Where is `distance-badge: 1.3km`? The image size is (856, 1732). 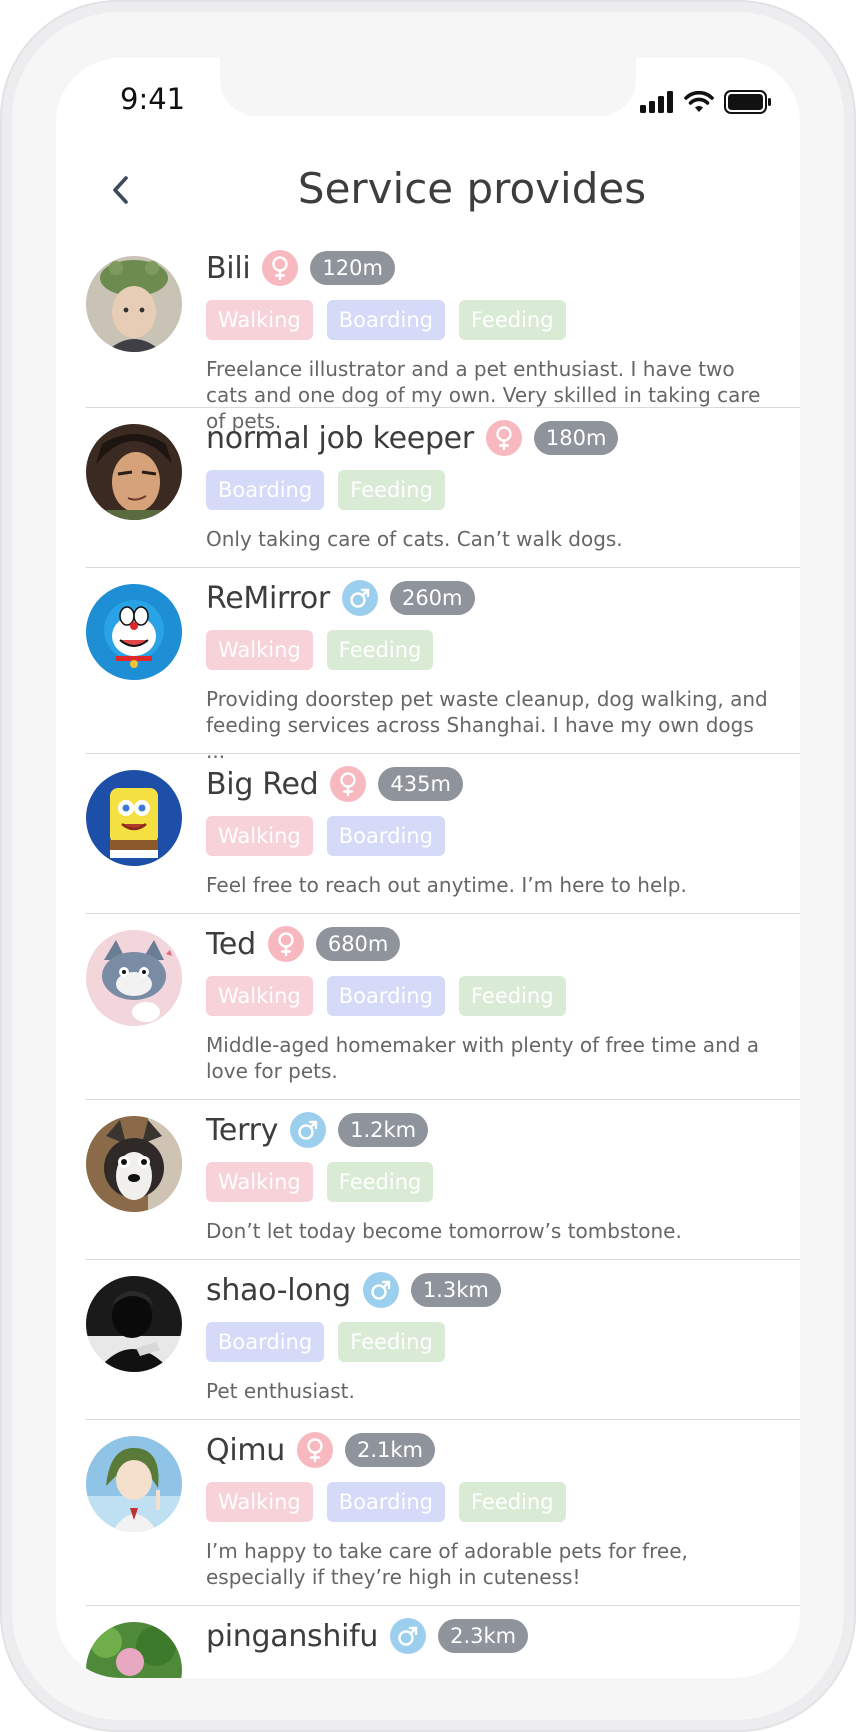
distance-badge: 1.3km is located at coordinates (455, 1290).